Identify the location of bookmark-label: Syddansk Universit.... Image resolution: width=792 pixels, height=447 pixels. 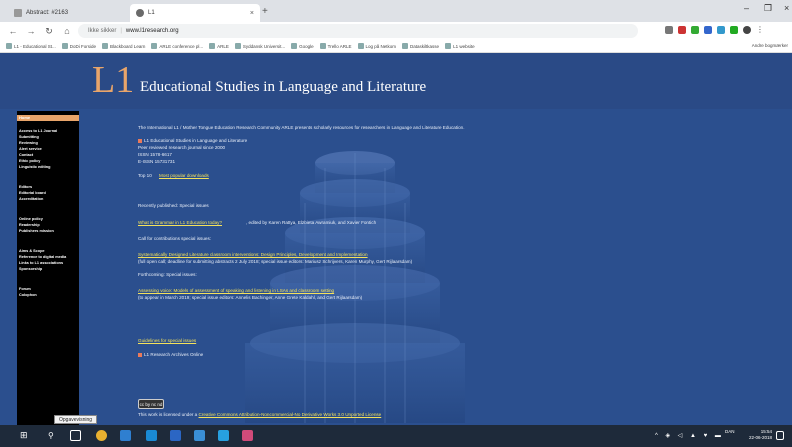
(264, 46).